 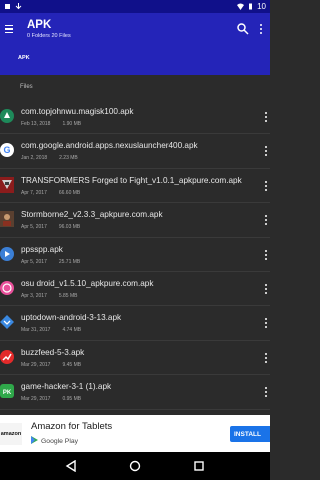 I want to click on ad-store: Google Play, so click(x=54, y=441).